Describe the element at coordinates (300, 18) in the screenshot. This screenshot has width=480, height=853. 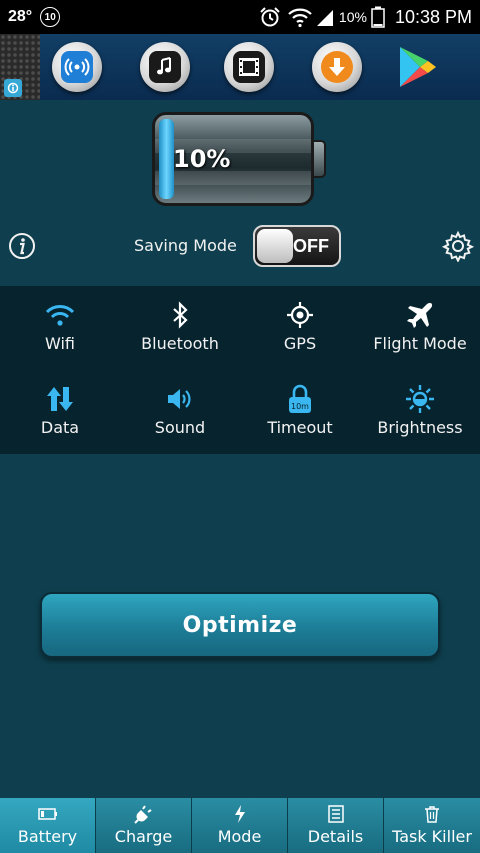
I see `wifi-signal-icon` at that location.